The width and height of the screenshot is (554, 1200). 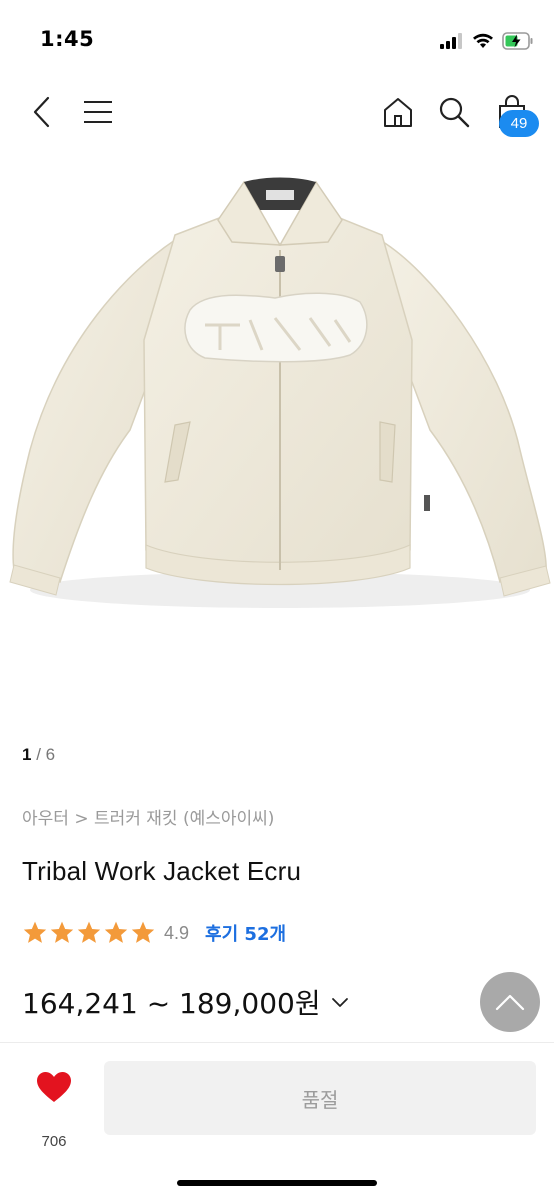 What do you see at coordinates (277, 1183) in the screenshot?
I see `home-indicator` at bounding box center [277, 1183].